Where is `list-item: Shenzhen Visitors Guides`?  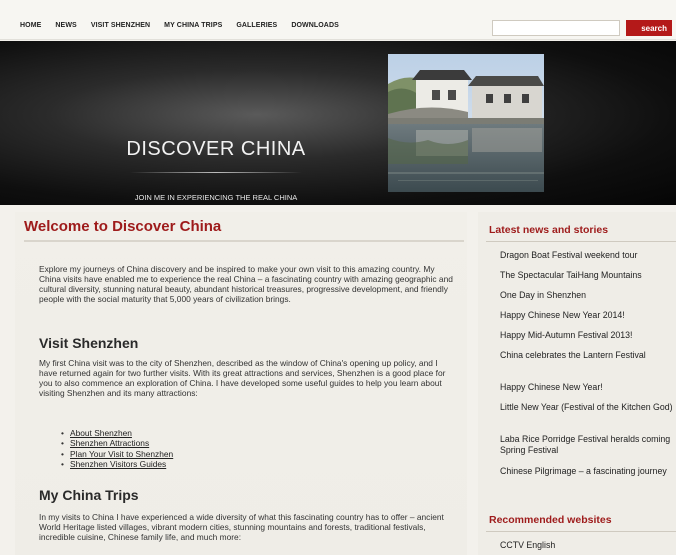
list-item: Shenzhen Visitors Guides is located at coordinates (117, 464).